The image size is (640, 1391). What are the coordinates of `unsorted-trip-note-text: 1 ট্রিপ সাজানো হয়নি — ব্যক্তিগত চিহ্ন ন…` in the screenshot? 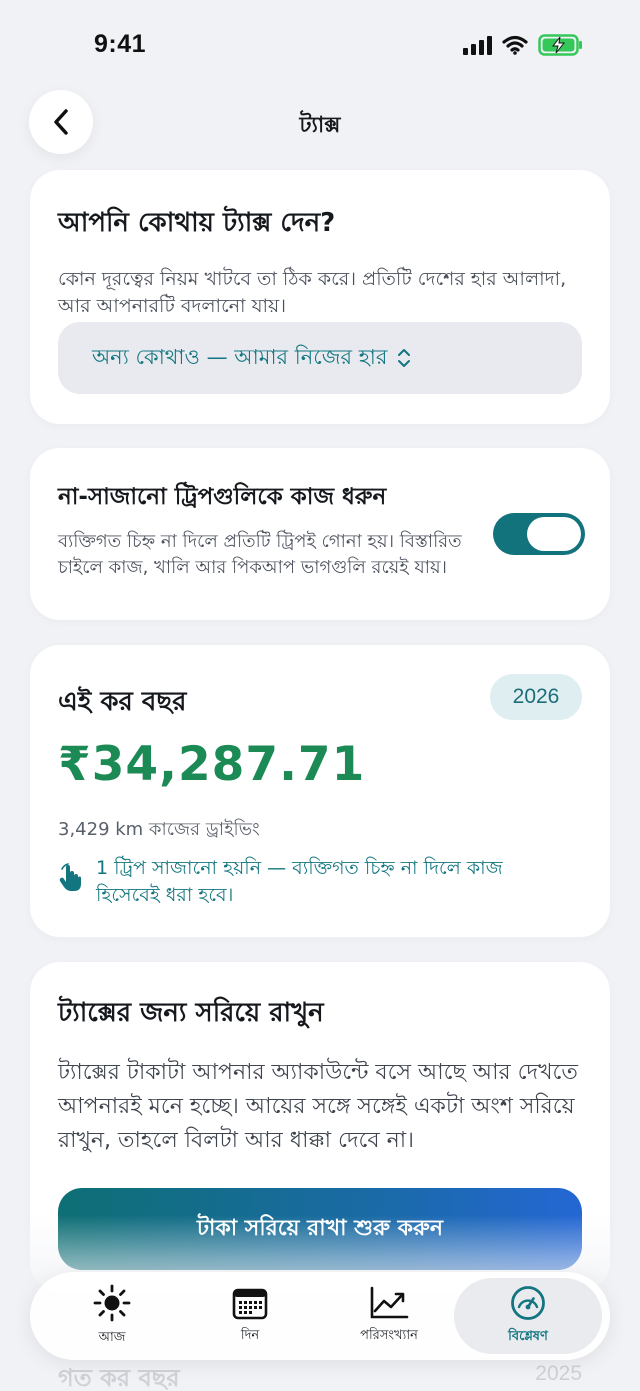 It's located at (299, 881).